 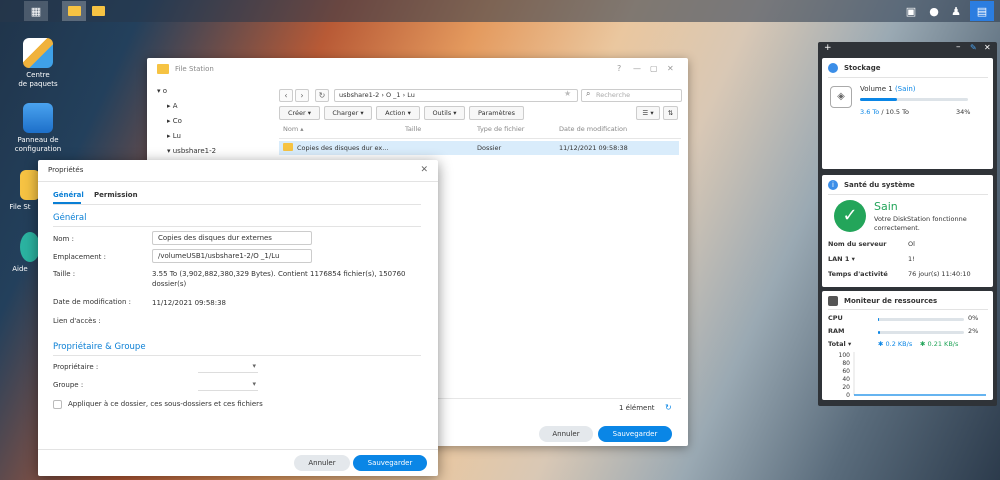 What do you see at coordinates (982, 11) in the screenshot?
I see `widgets-icon: ▤` at bounding box center [982, 11].